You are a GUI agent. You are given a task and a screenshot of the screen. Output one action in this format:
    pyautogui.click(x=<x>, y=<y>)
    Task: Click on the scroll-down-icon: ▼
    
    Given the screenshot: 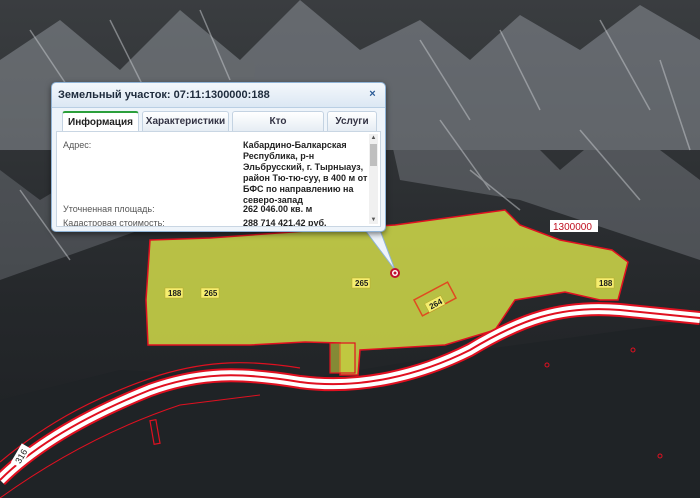 What is the action you would take?
    pyautogui.click(x=373, y=220)
    